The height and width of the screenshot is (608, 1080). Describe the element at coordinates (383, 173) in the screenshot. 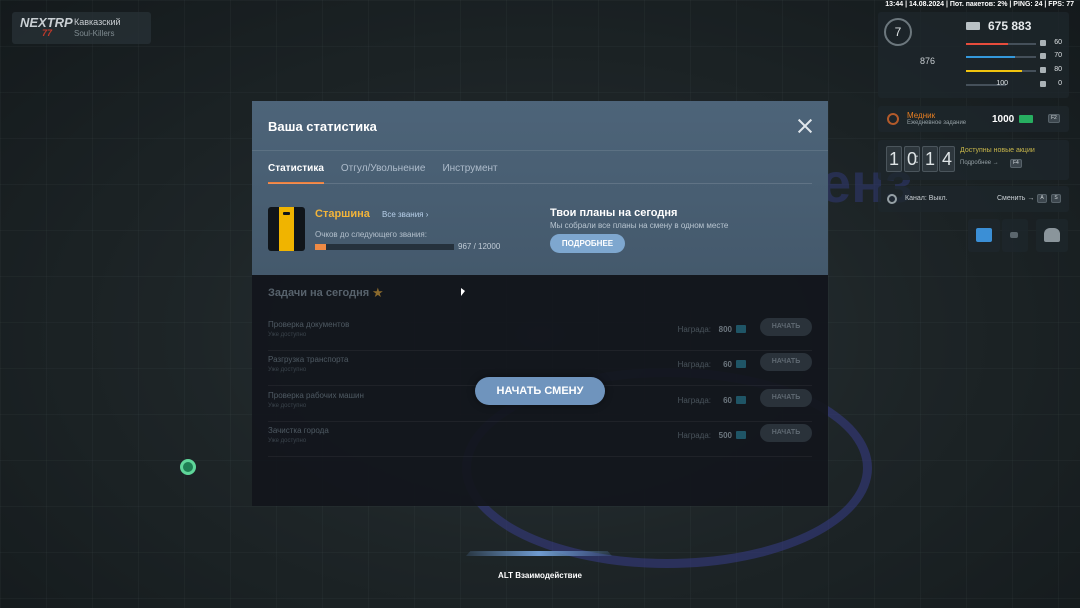

I see `tab-leave: Отгул/Увольнение` at that location.